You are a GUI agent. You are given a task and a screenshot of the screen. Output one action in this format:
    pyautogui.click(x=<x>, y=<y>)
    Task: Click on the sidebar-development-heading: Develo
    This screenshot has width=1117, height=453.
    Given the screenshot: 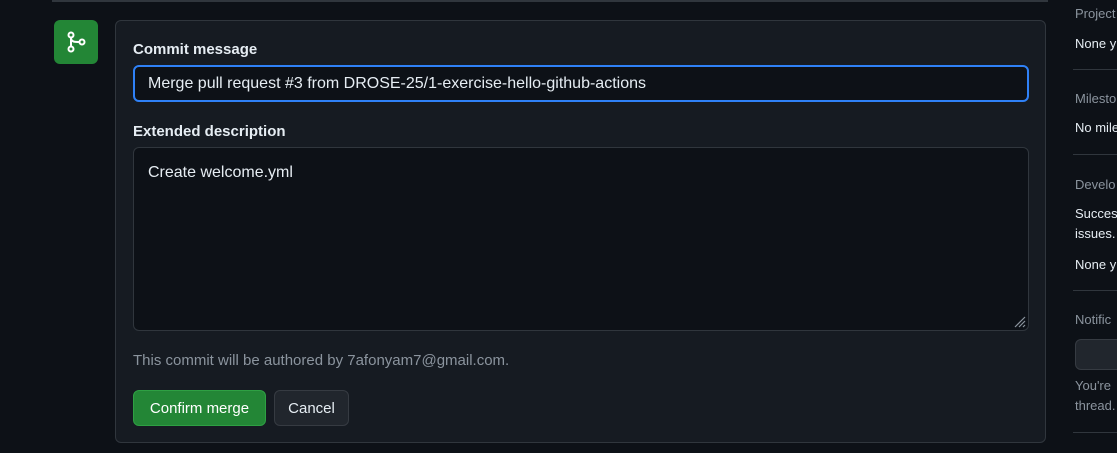 What is the action you would take?
    pyautogui.click(x=1095, y=184)
    